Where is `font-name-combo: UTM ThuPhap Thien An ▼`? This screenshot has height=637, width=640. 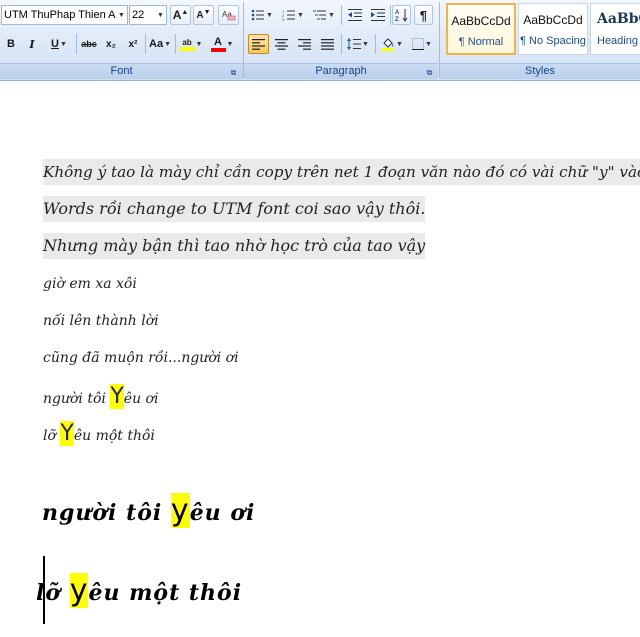 font-name-combo: UTM ThuPhap Thien An ▼ is located at coordinates (64, 15).